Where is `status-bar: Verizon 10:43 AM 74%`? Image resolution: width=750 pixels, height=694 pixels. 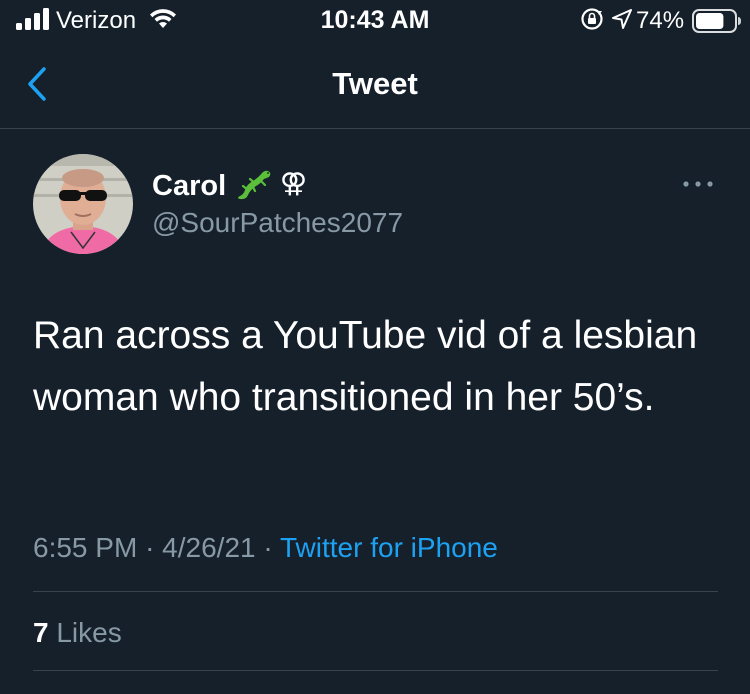
status-bar: Verizon 10:43 AM 74% is located at coordinates (375, 20).